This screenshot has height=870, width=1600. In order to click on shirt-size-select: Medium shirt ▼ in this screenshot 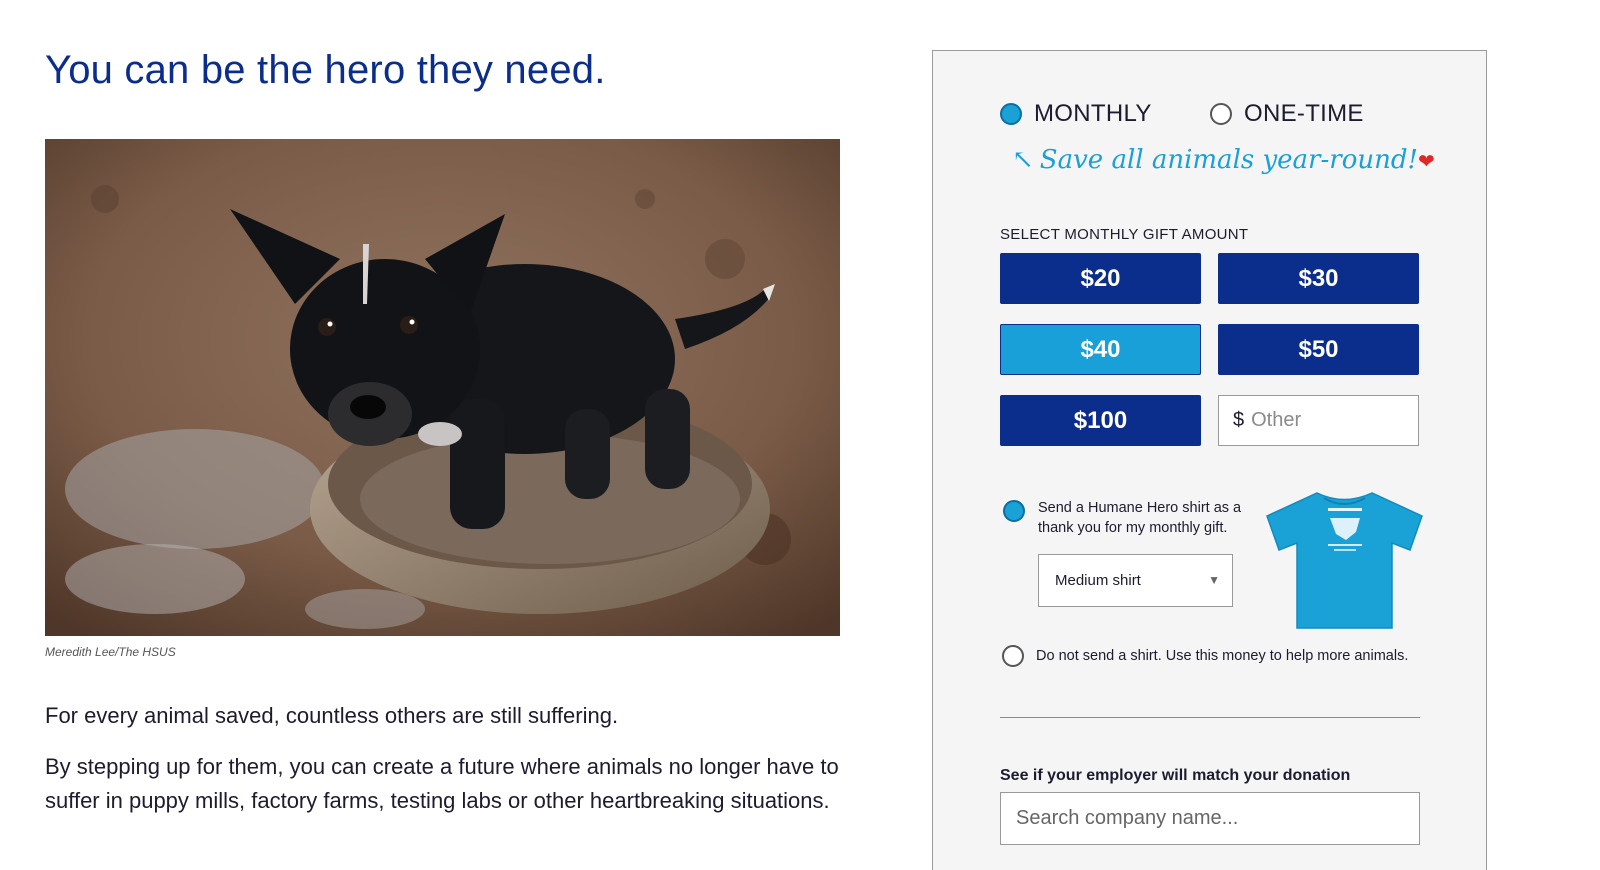, I will do `click(1135, 580)`.